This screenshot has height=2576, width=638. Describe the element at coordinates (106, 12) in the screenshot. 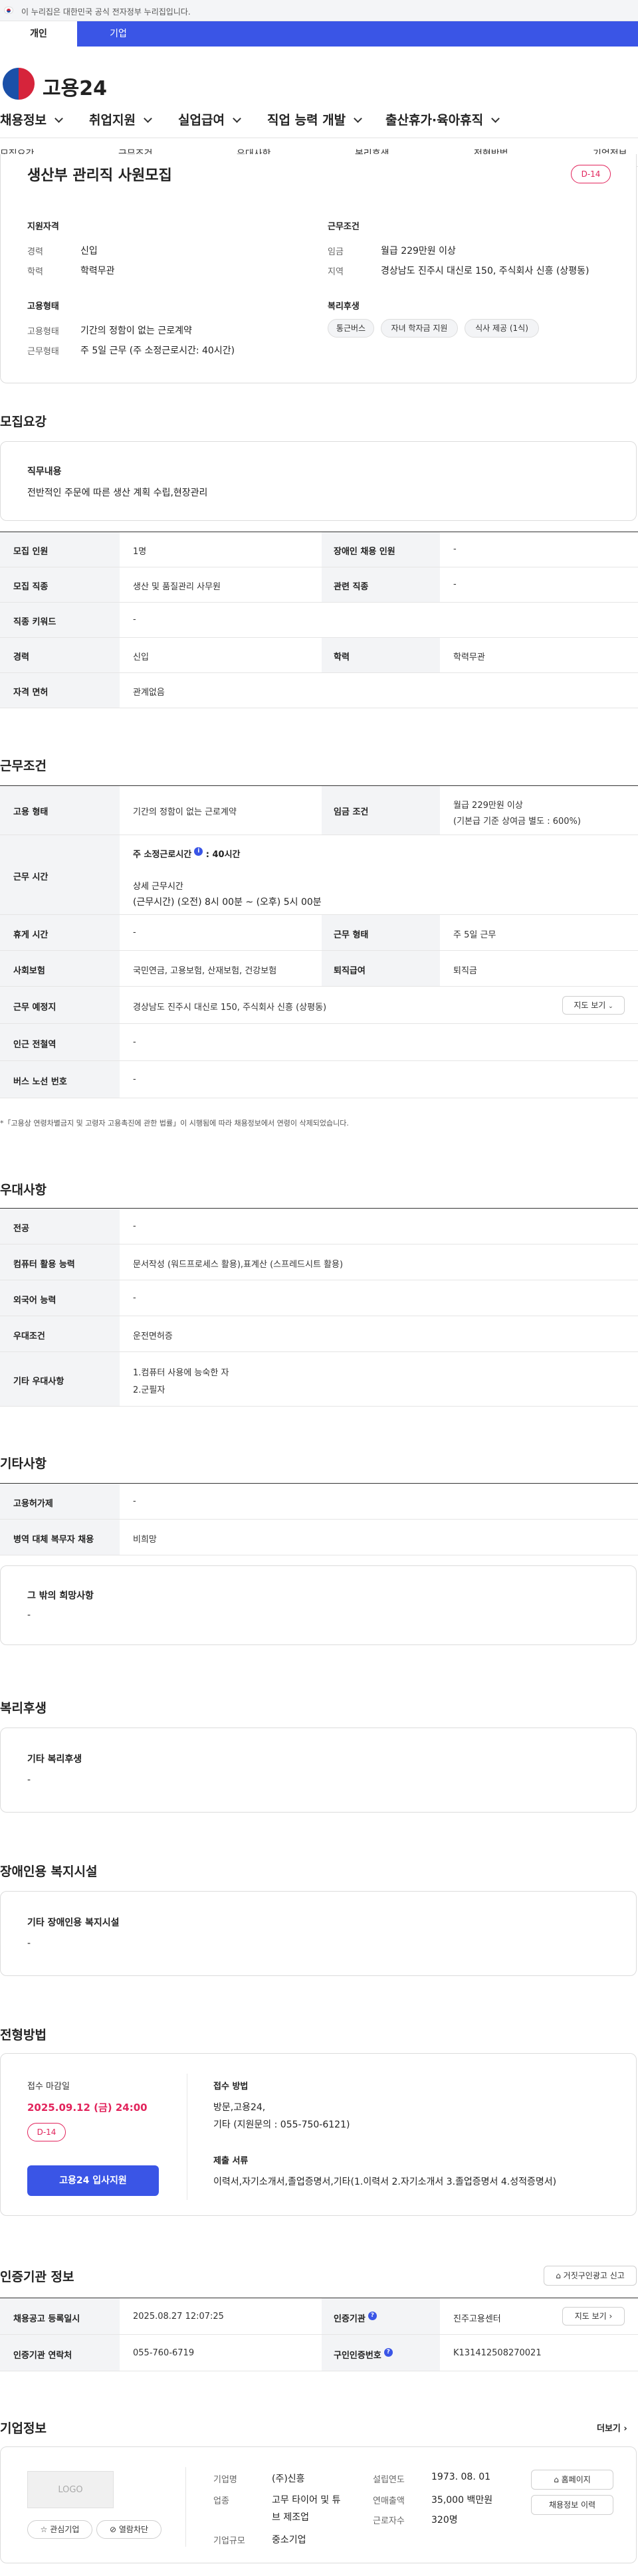

I see `gov-banner-text: 이 누리집은 대한민국 공식 전자정부 누리집입니다.` at that location.